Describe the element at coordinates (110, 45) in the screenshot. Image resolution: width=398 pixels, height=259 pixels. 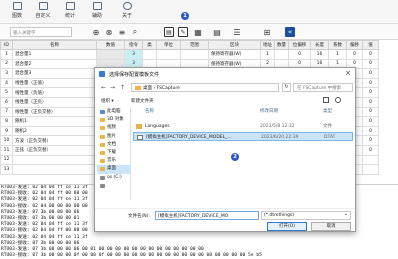
I see `col-value: 数值` at that location.